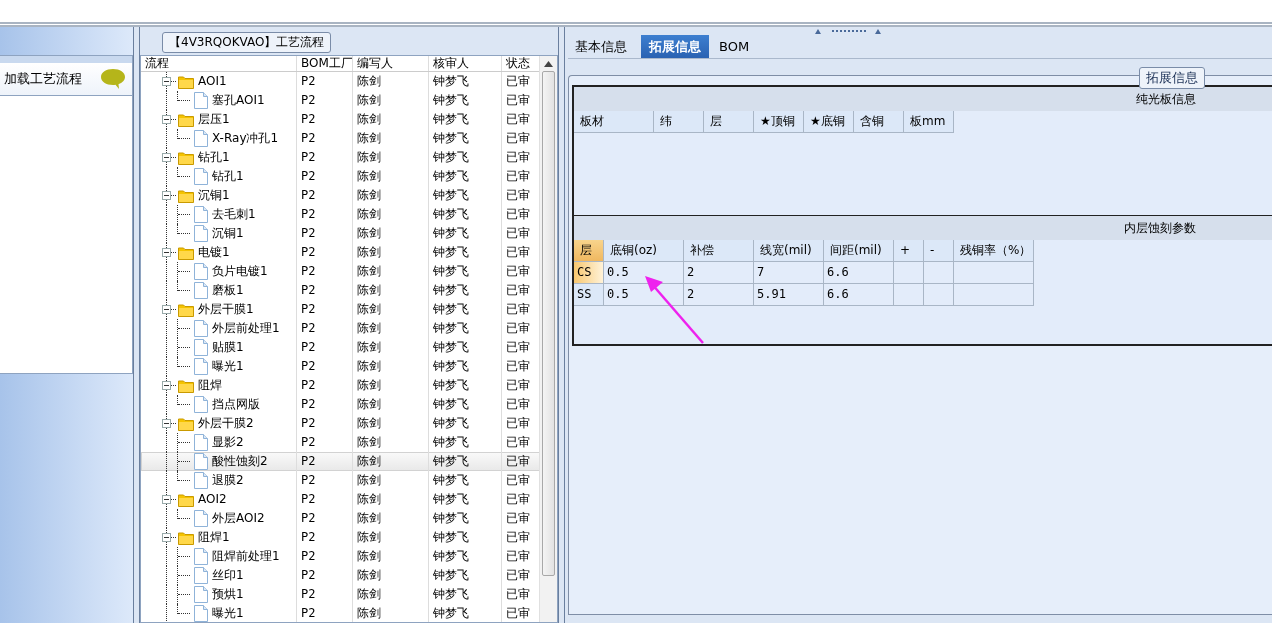 The height and width of the screenshot is (623, 1272). Describe the element at coordinates (589, 295) in the screenshot. I see `row-header: SS` at that location.